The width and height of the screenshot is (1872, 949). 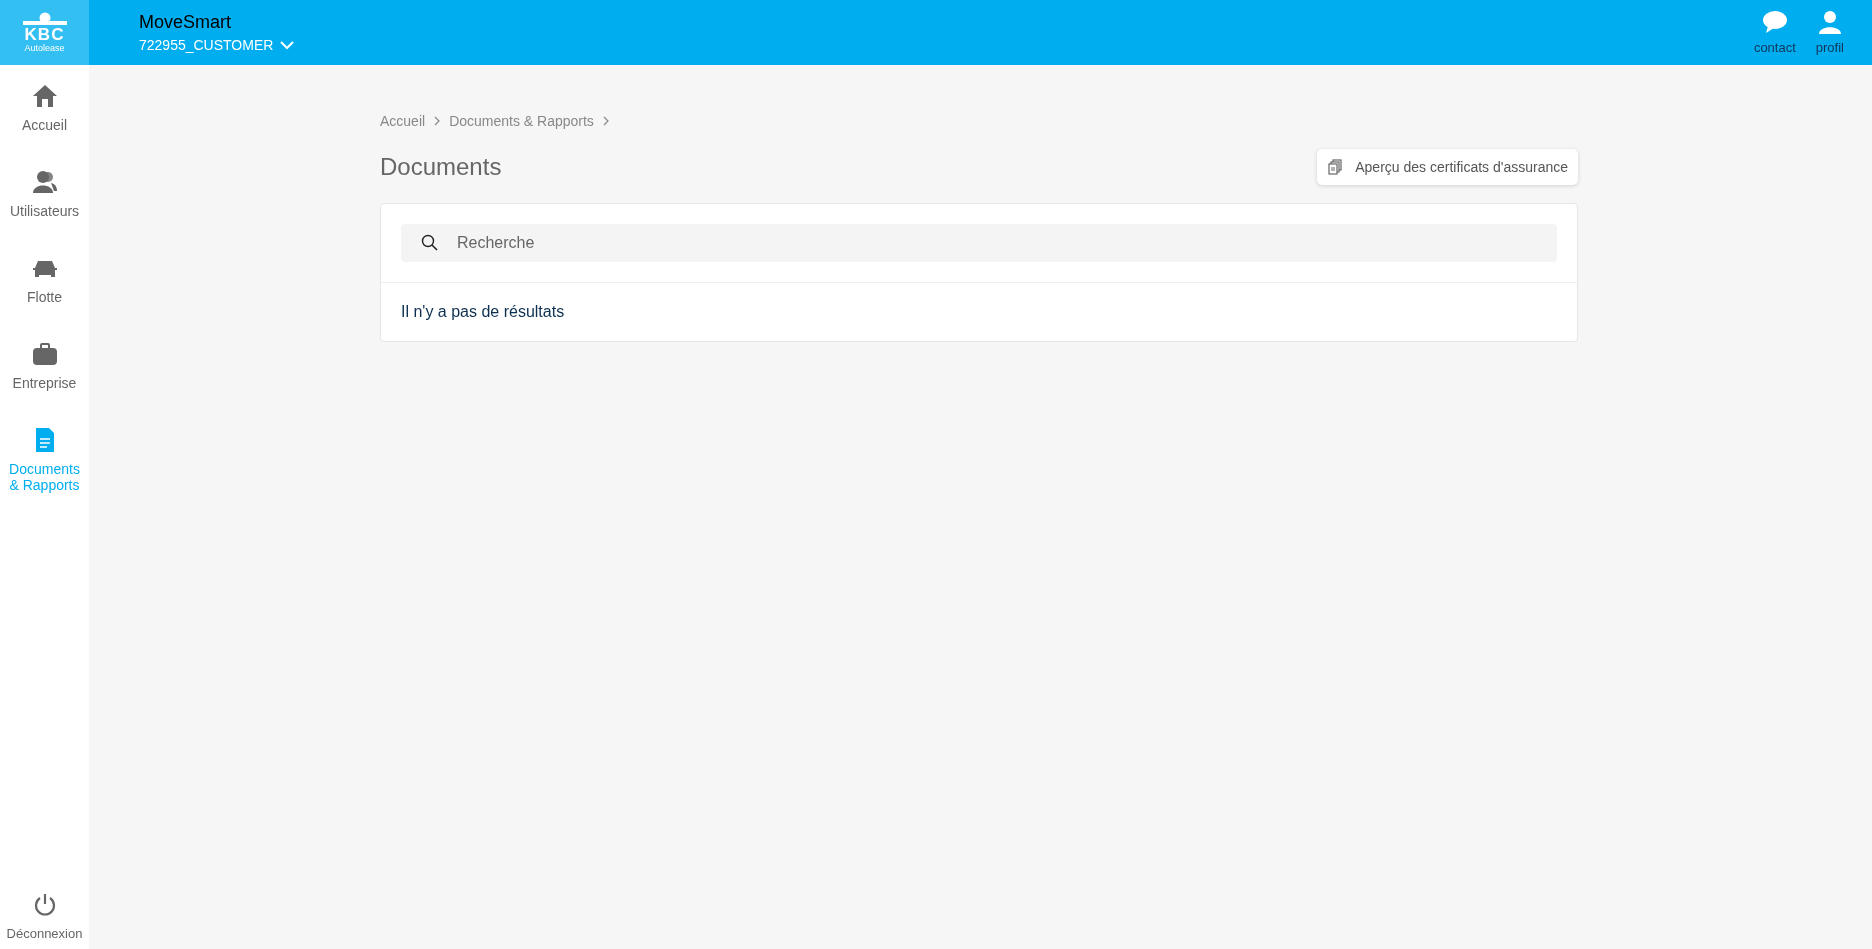 What do you see at coordinates (44, 48) in the screenshot?
I see `logo-subtitle: Autolease` at bounding box center [44, 48].